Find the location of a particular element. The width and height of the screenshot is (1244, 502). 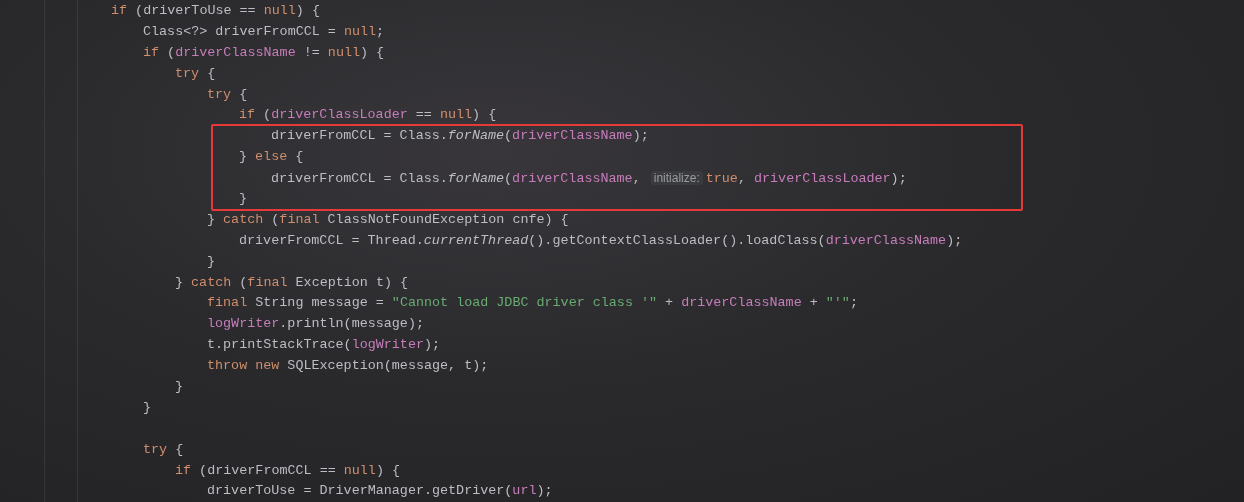

code-line: final String message = "Cannot load JDBC driver class '" + driverClassName + "'"; is located at coordinates (532, 303).